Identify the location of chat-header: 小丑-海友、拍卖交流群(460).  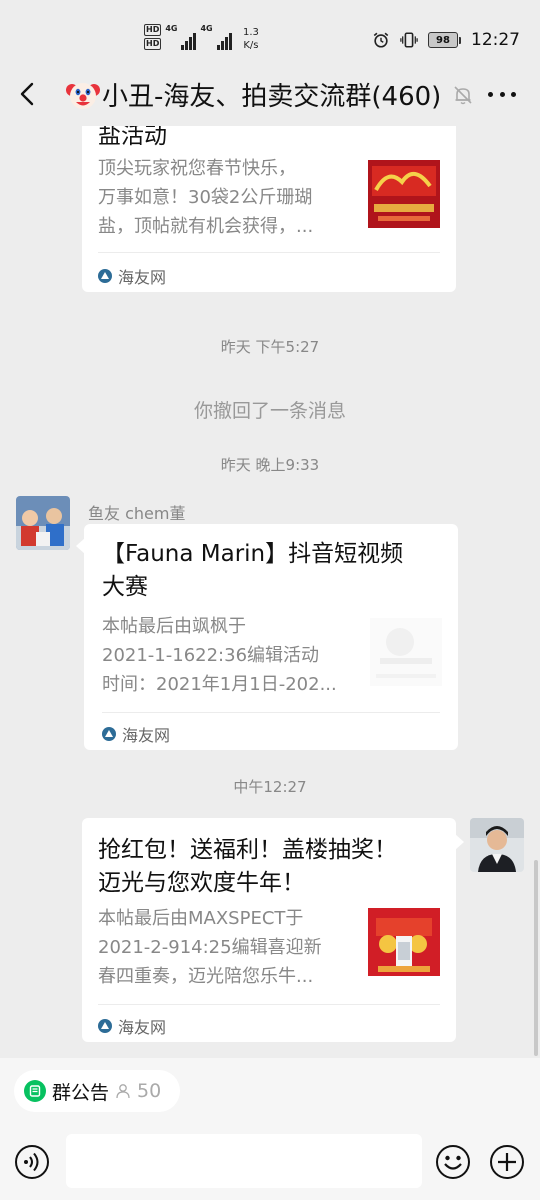
(270, 94).